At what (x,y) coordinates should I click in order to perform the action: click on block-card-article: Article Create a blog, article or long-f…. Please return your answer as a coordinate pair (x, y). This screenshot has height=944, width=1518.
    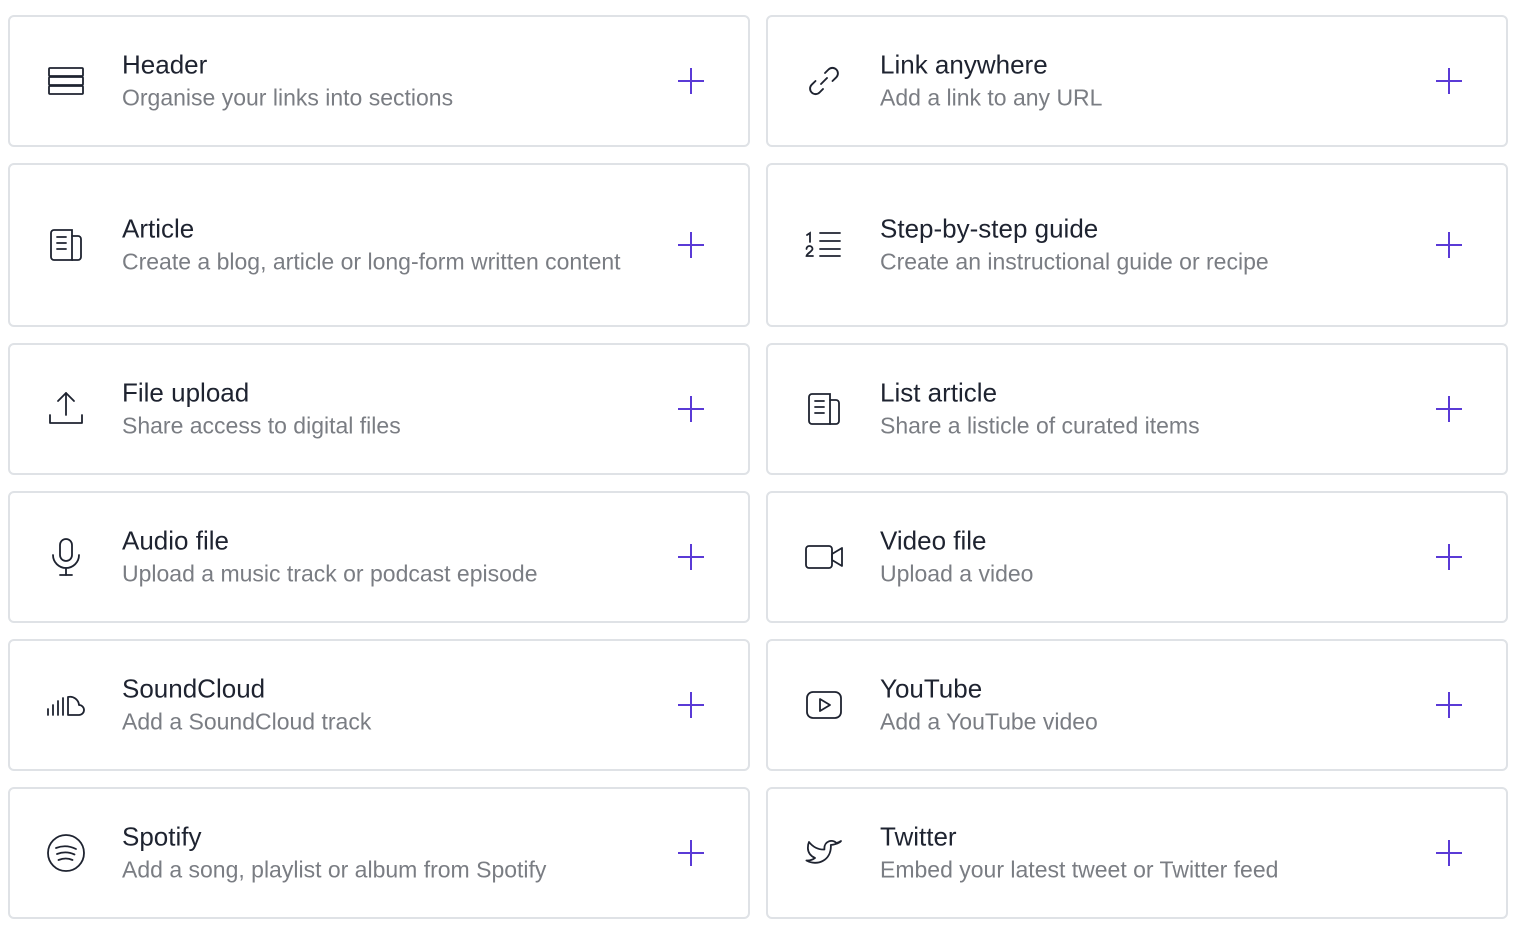
    Looking at the image, I should click on (379, 245).